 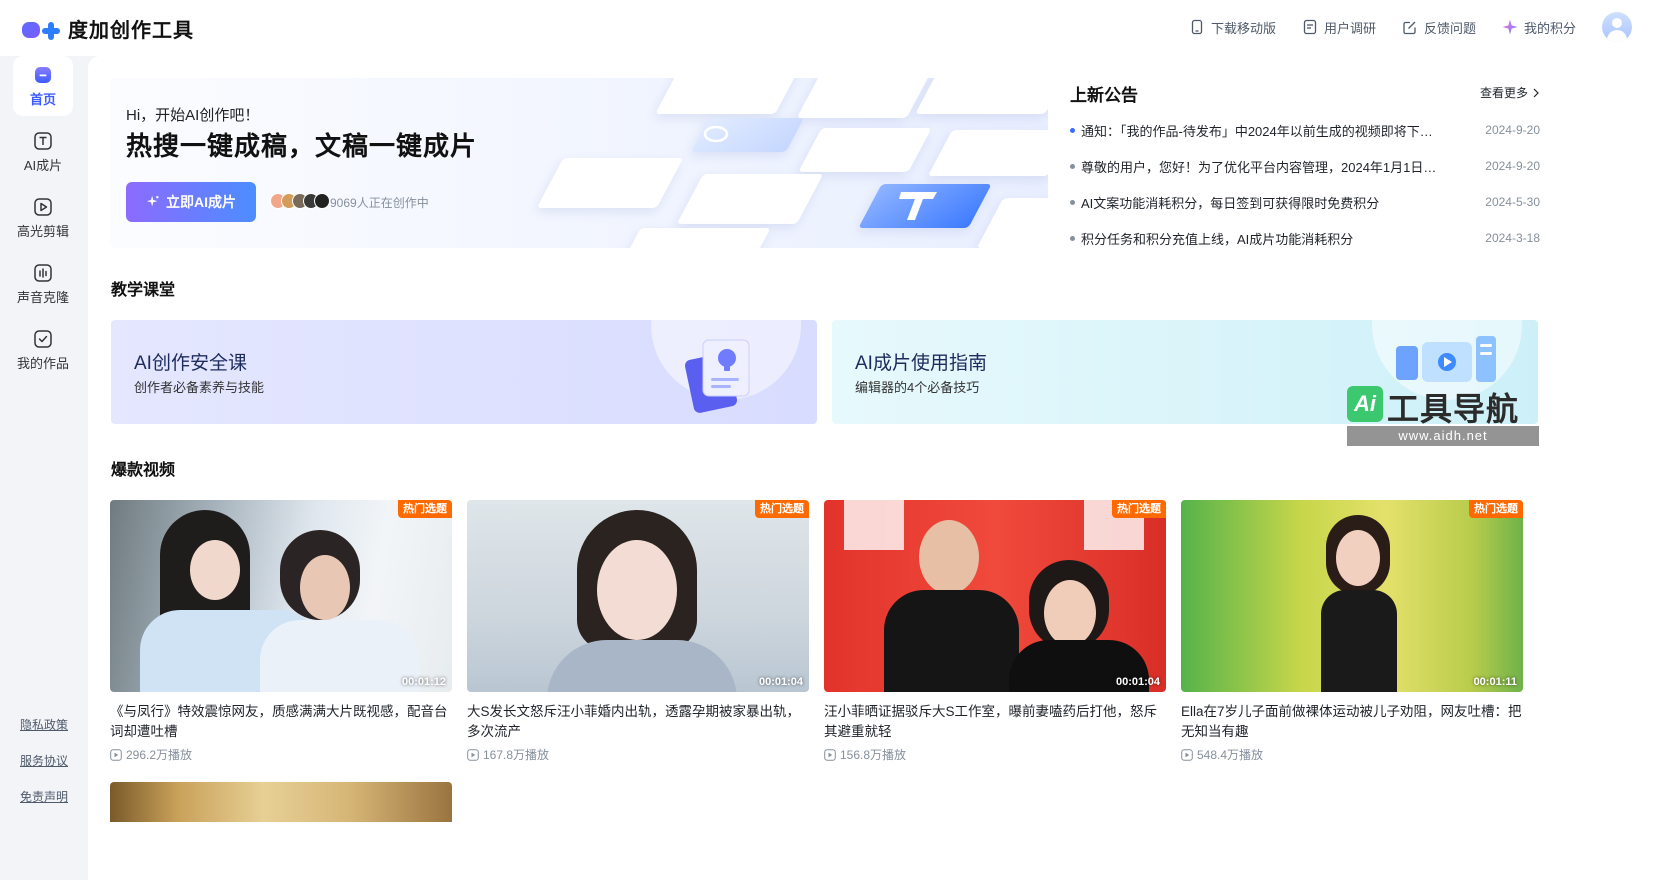 What do you see at coordinates (281, 596) in the screenshot?
I see `video-thumbnail: 热门选题 00:01:12` at bounding box center [281, 596].